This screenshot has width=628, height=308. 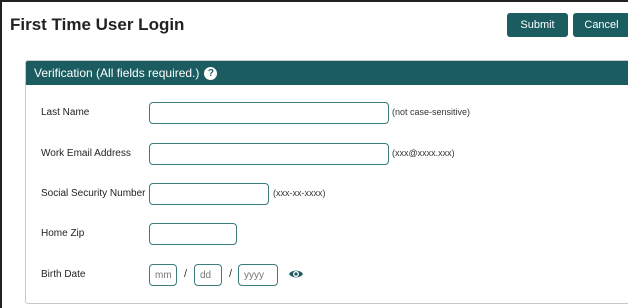 What do you see at coordinates (327, 73) in the screenshot?
I see `panel-header: Verification (All fields required.) ?` at bounding box center [327, 73].